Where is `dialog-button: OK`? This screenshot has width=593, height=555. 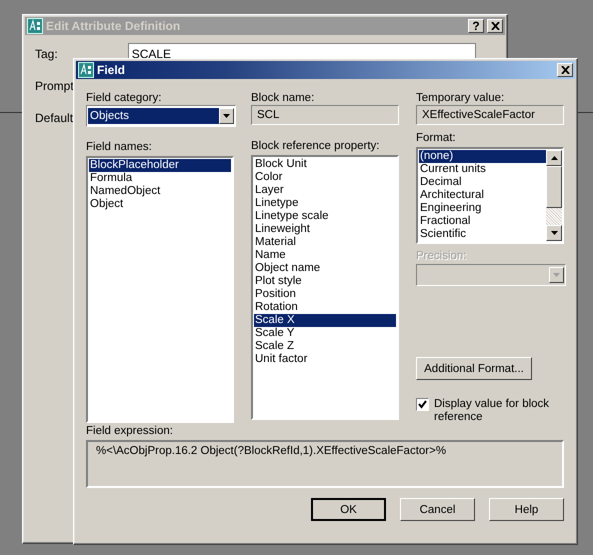
dialog-button: OK is located at coordinates (348, 509).